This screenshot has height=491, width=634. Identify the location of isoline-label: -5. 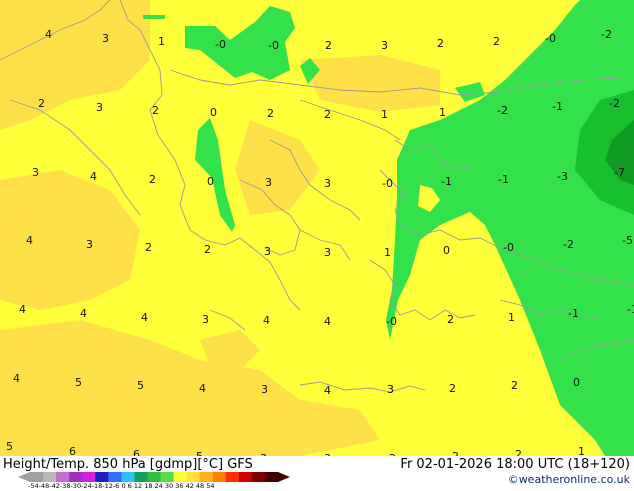
(627, 240).